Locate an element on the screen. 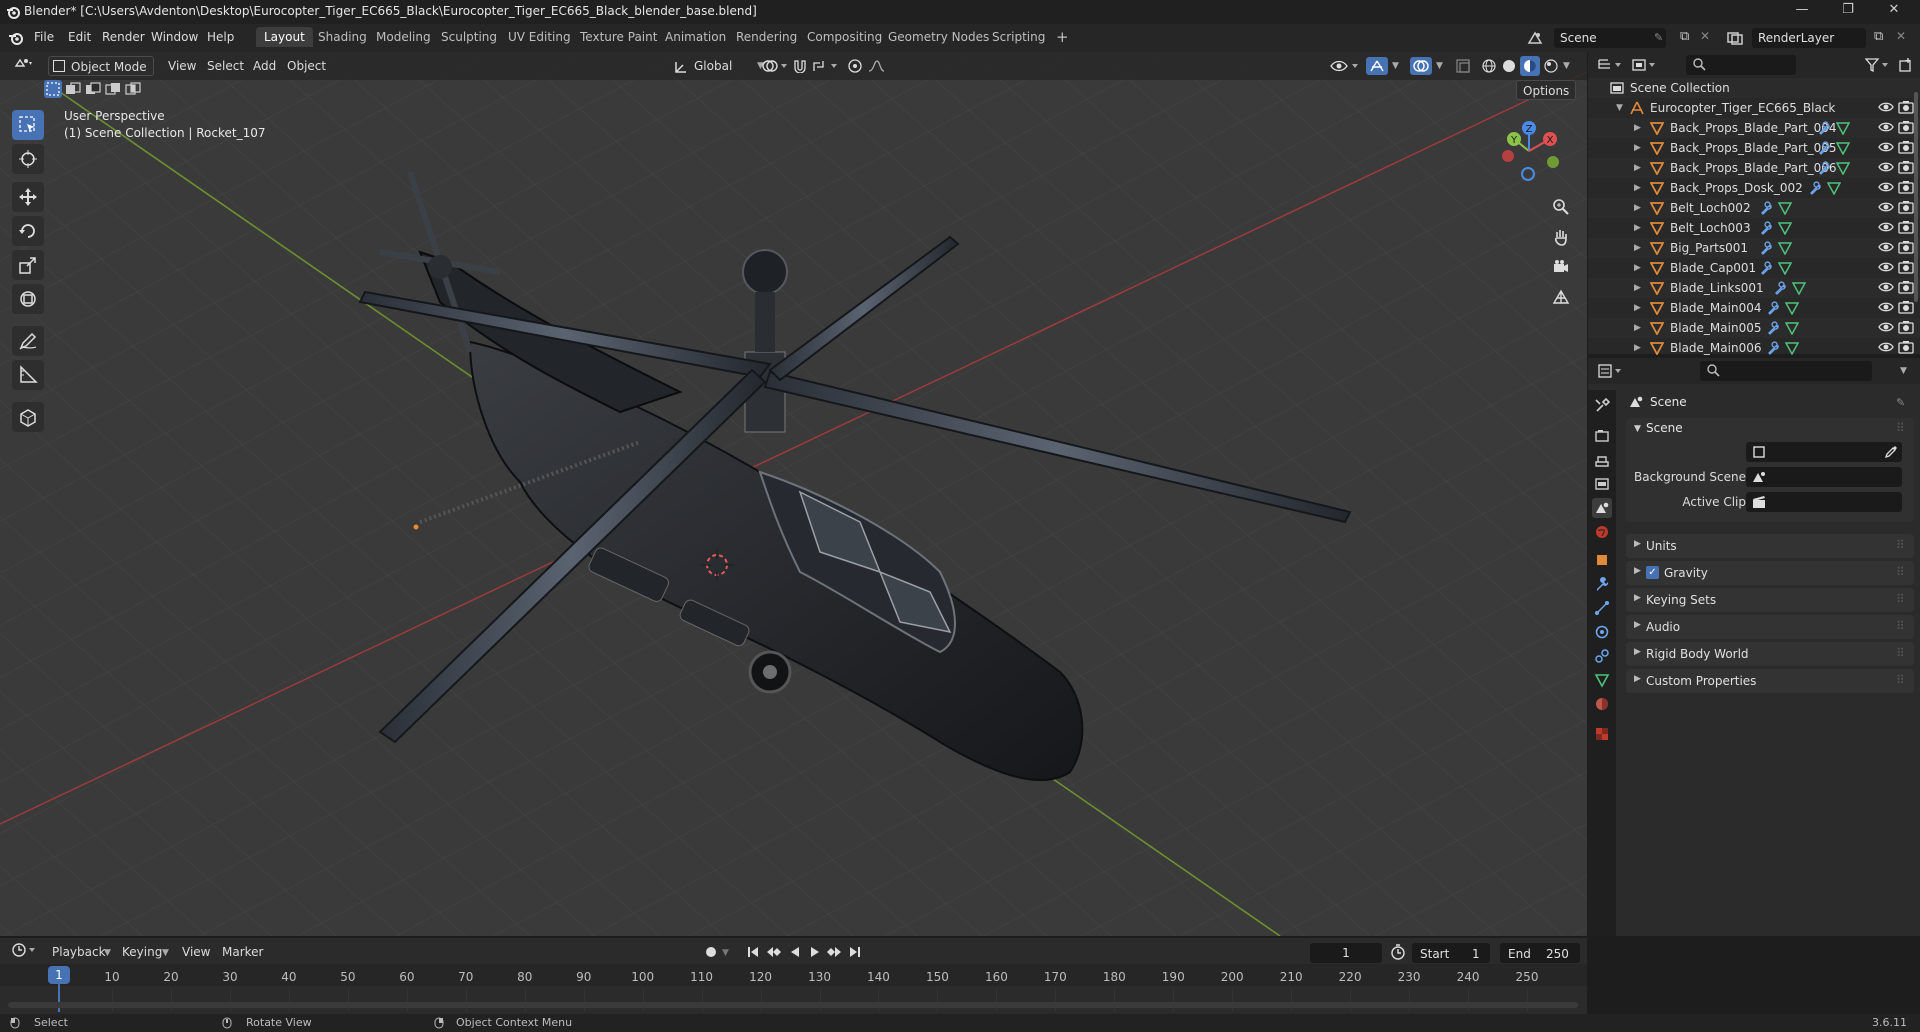  pin-context-icon: ✎ is located at coordinates (1900, 402).